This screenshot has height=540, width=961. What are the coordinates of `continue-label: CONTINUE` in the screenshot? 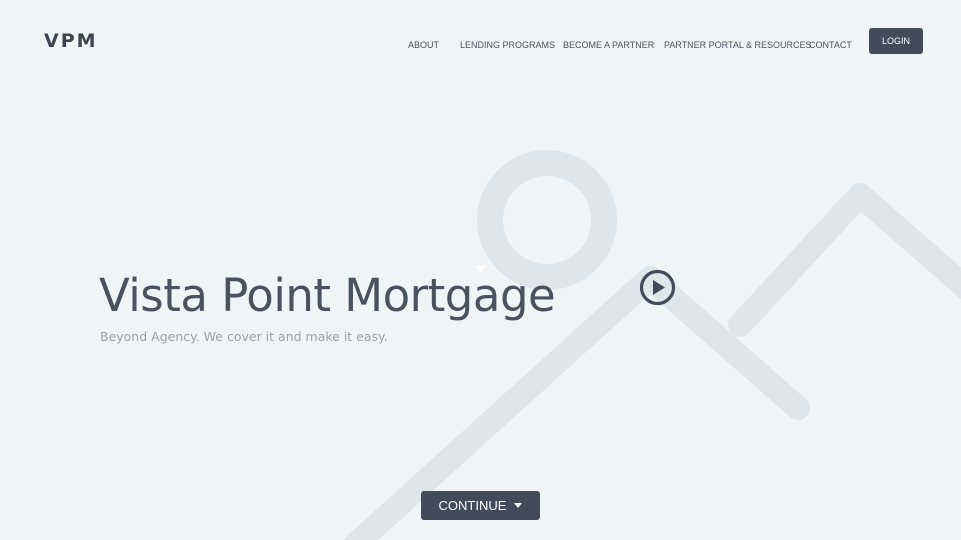 It's located at (472, 505).